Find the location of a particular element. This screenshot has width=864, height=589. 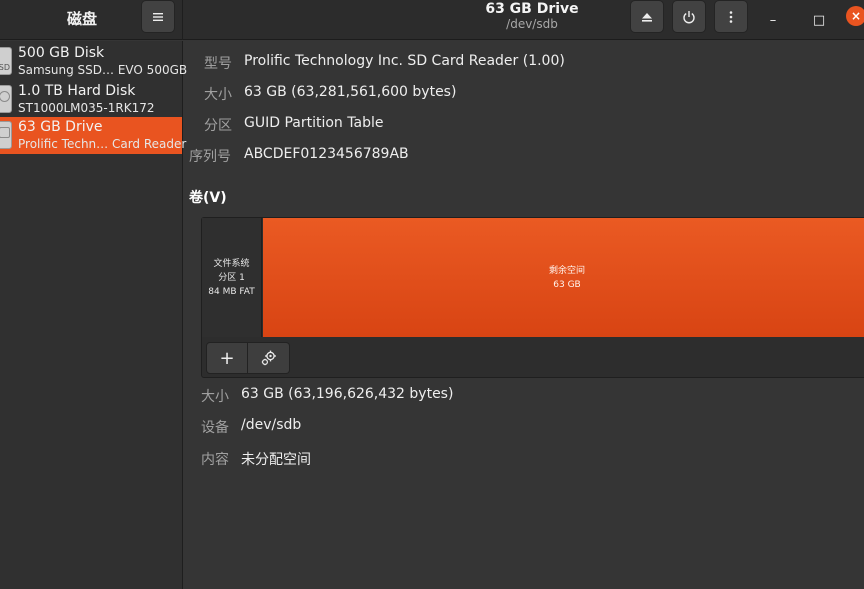

minimize-icon: – is located at coordinates (773, 20).